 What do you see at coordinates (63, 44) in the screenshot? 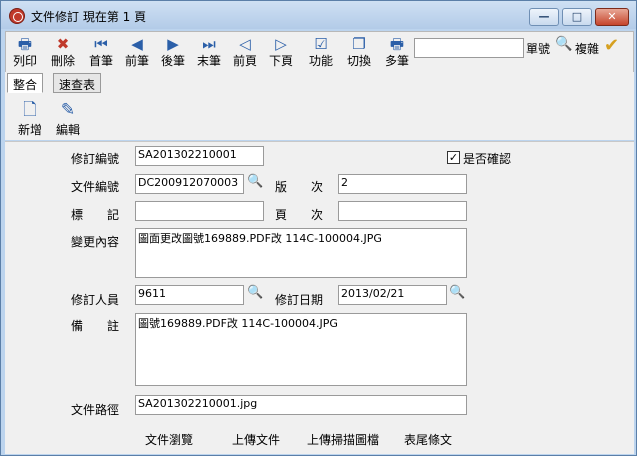
I see `delete-icon: ✖` at bounding box center [63, 44].